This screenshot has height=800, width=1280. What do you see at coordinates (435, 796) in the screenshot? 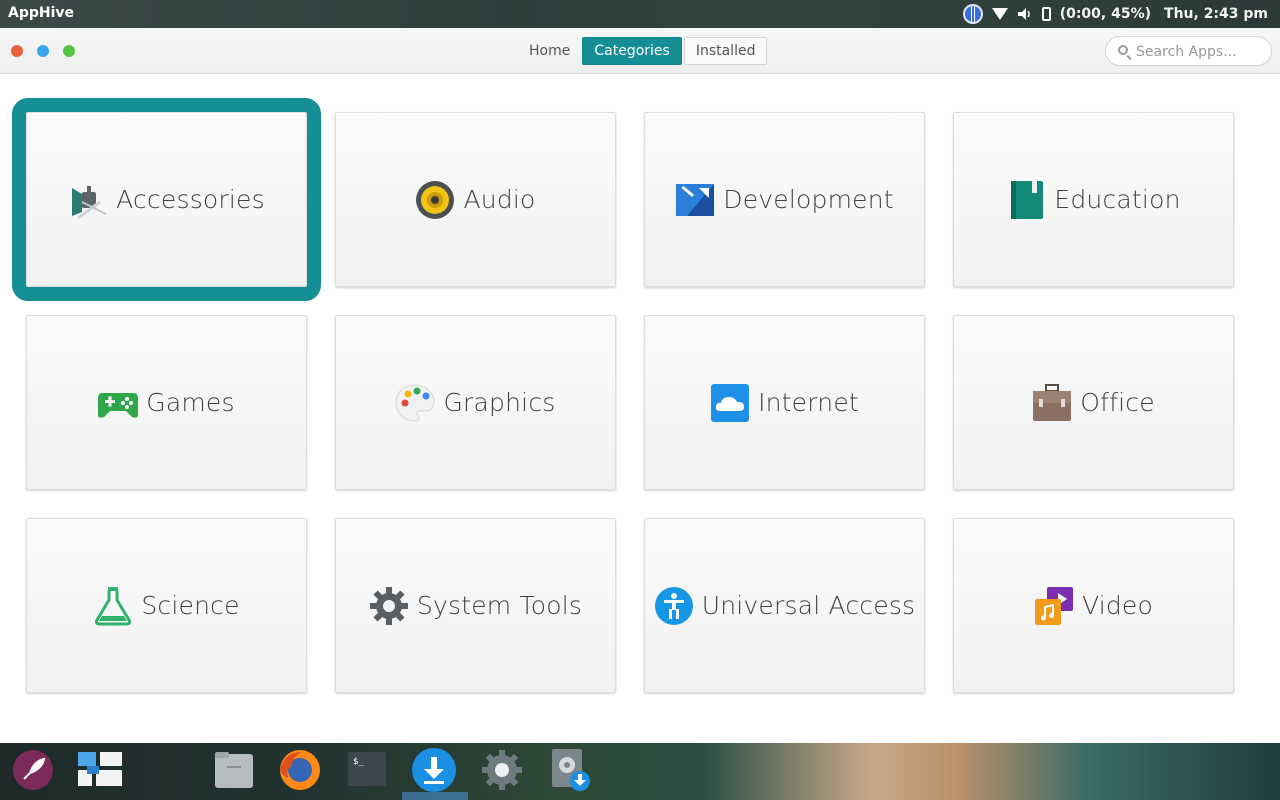
I see `active-app-indicator` at bounding box center [435, 796].